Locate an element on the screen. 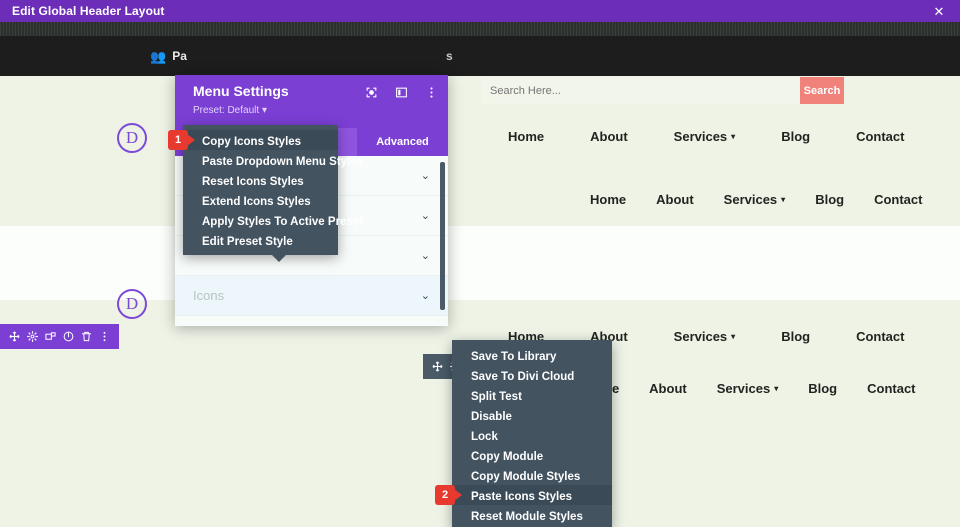 The height and width of the screenshot is (527, 960). utility-bar-left: 👥 Pa is located at coordinates (168, 56).